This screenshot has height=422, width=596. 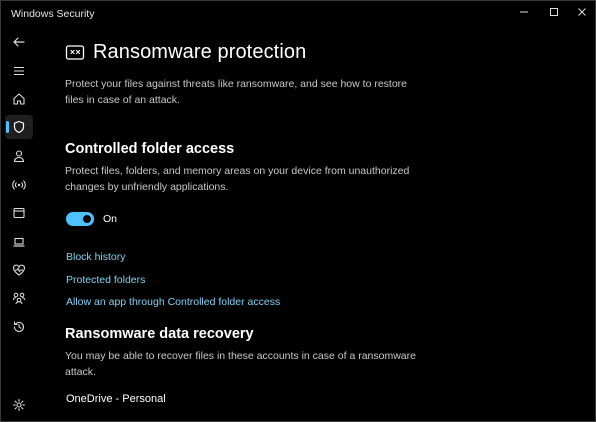 I want to click on close-icon, so click(x=582, y=12).